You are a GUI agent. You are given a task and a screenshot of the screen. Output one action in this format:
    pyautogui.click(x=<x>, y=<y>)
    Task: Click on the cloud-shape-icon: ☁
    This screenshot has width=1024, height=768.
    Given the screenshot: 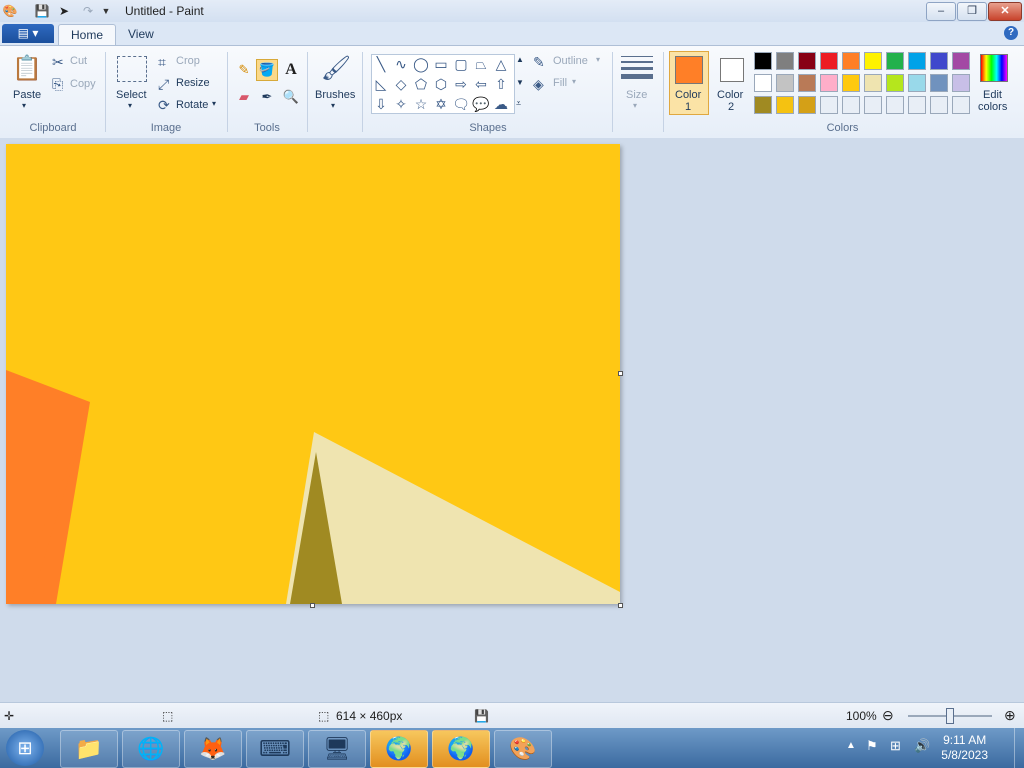 What is the action you would take?
    pyautogui.click(x=501, y=104)
    